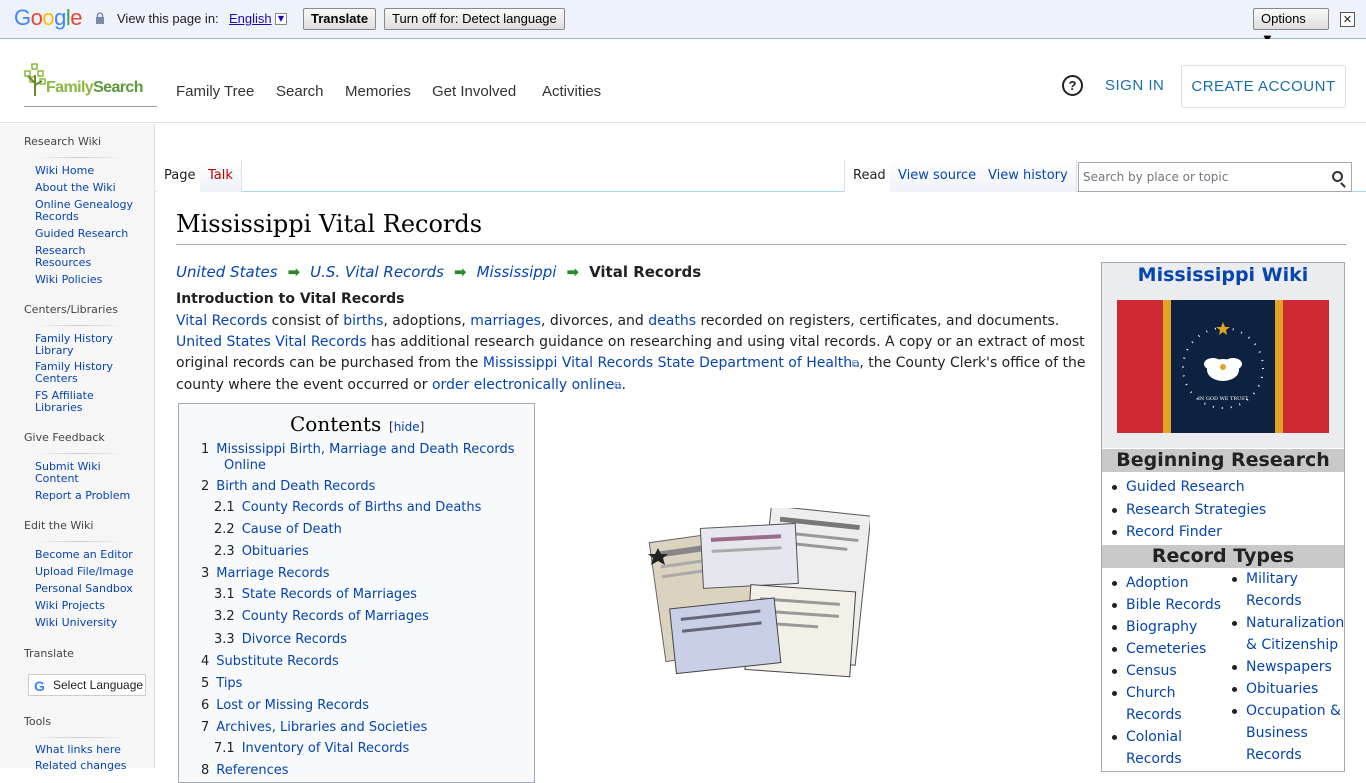 The image size is (1366, 783). I want to click on sidebar-link-wiki-projects: Wiki Projects, so click(90, 606).